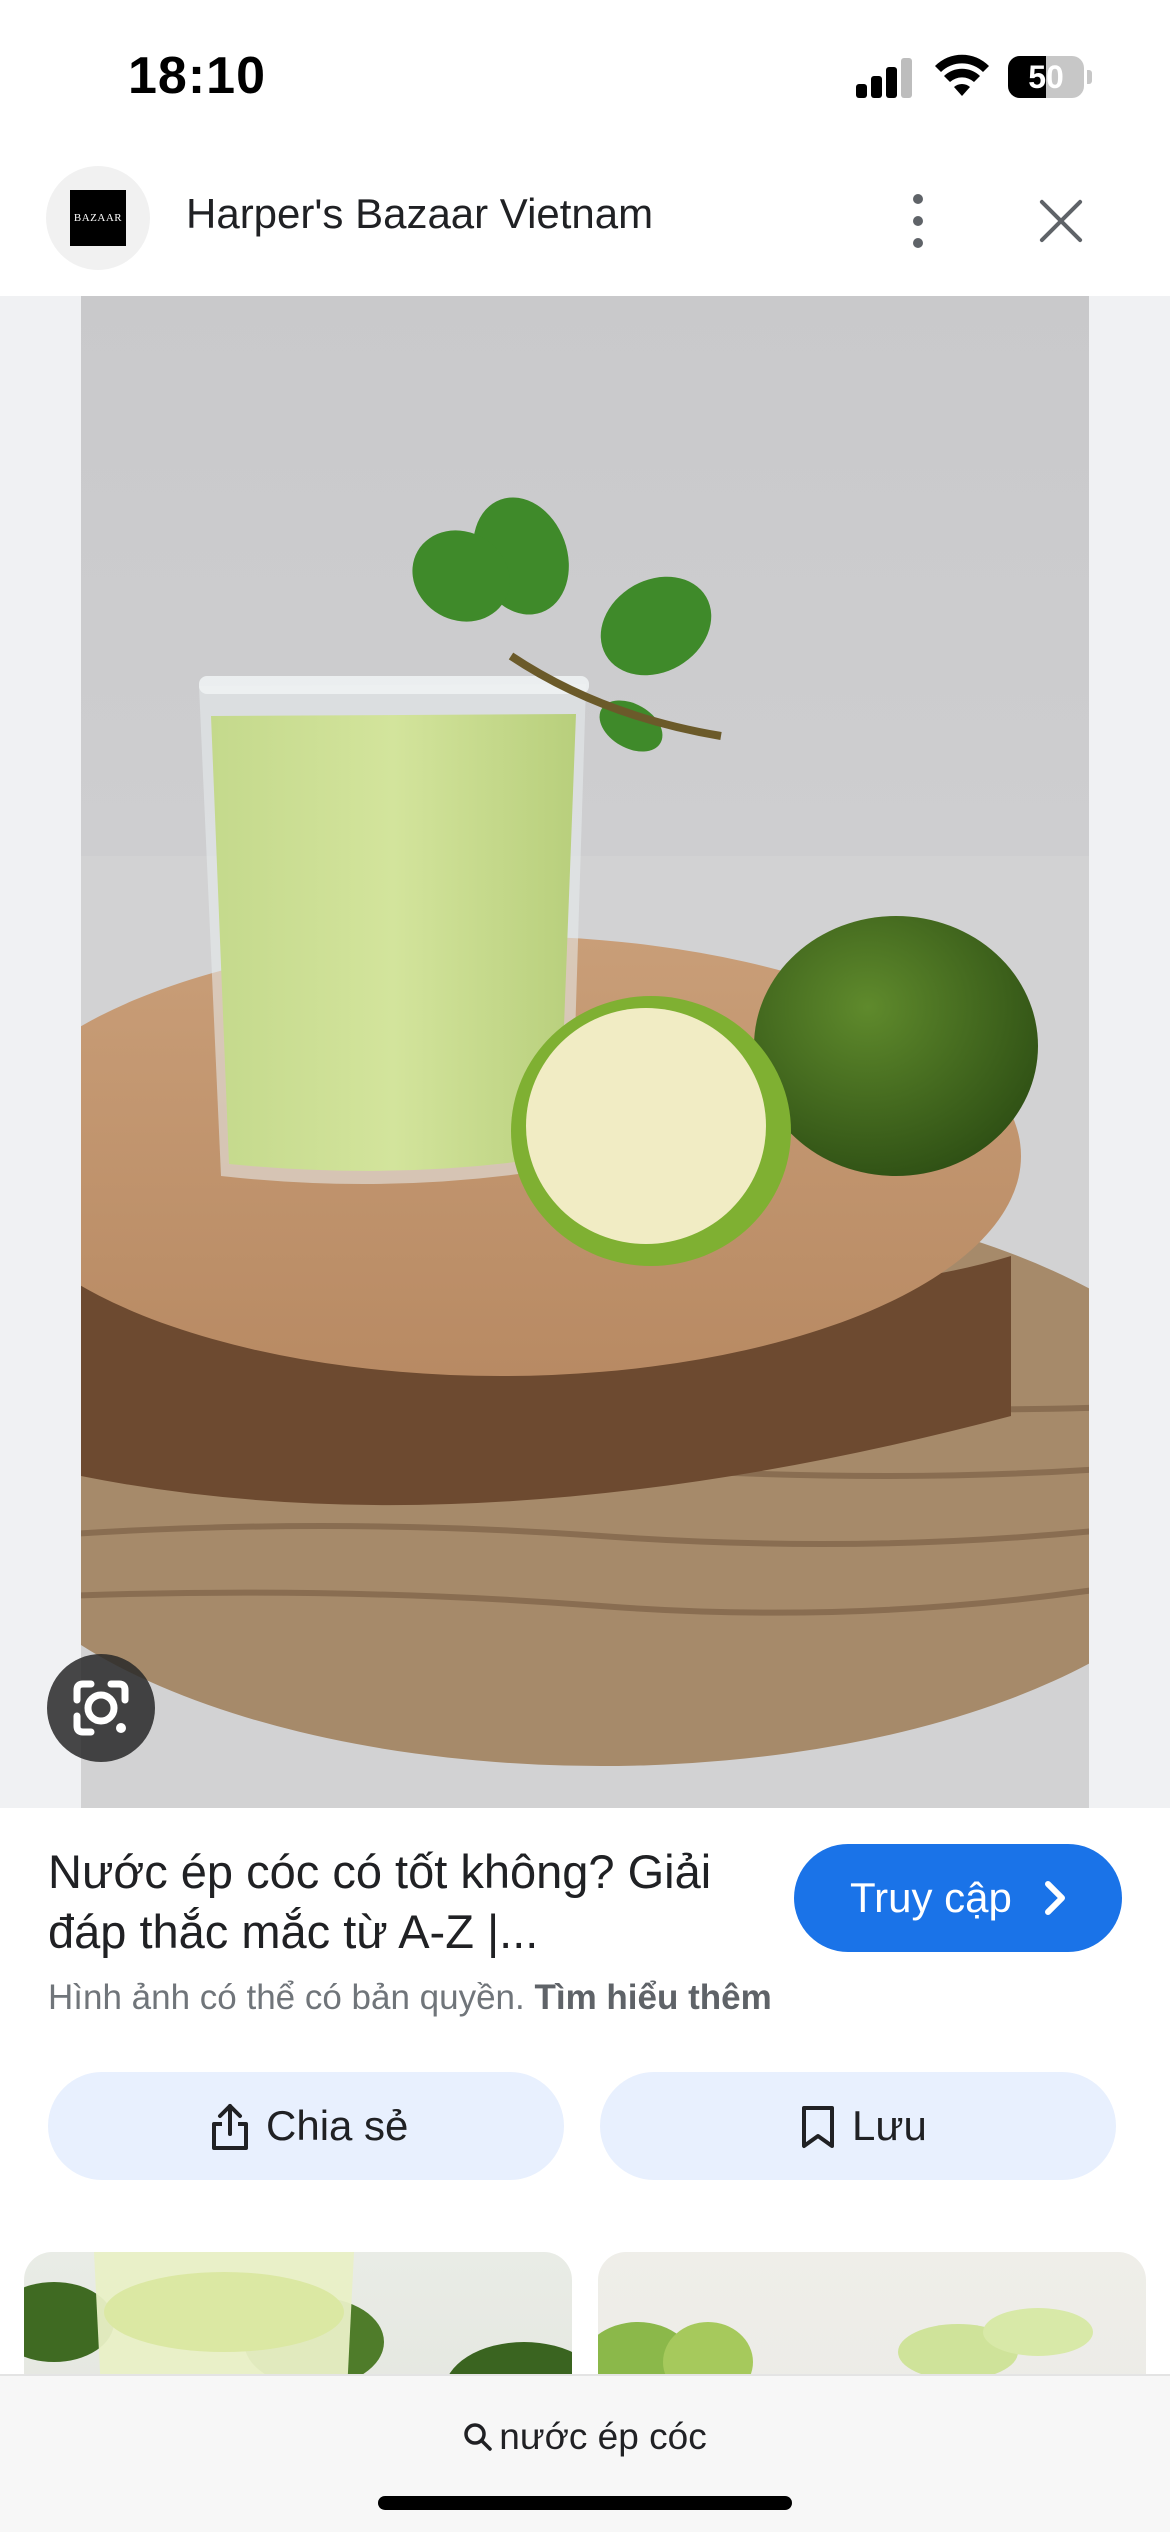 This screenshot has width=1170, height=2532. Describe the element at coordinates (230, 2127) in the screenshot. I see `share-icon` at that location.